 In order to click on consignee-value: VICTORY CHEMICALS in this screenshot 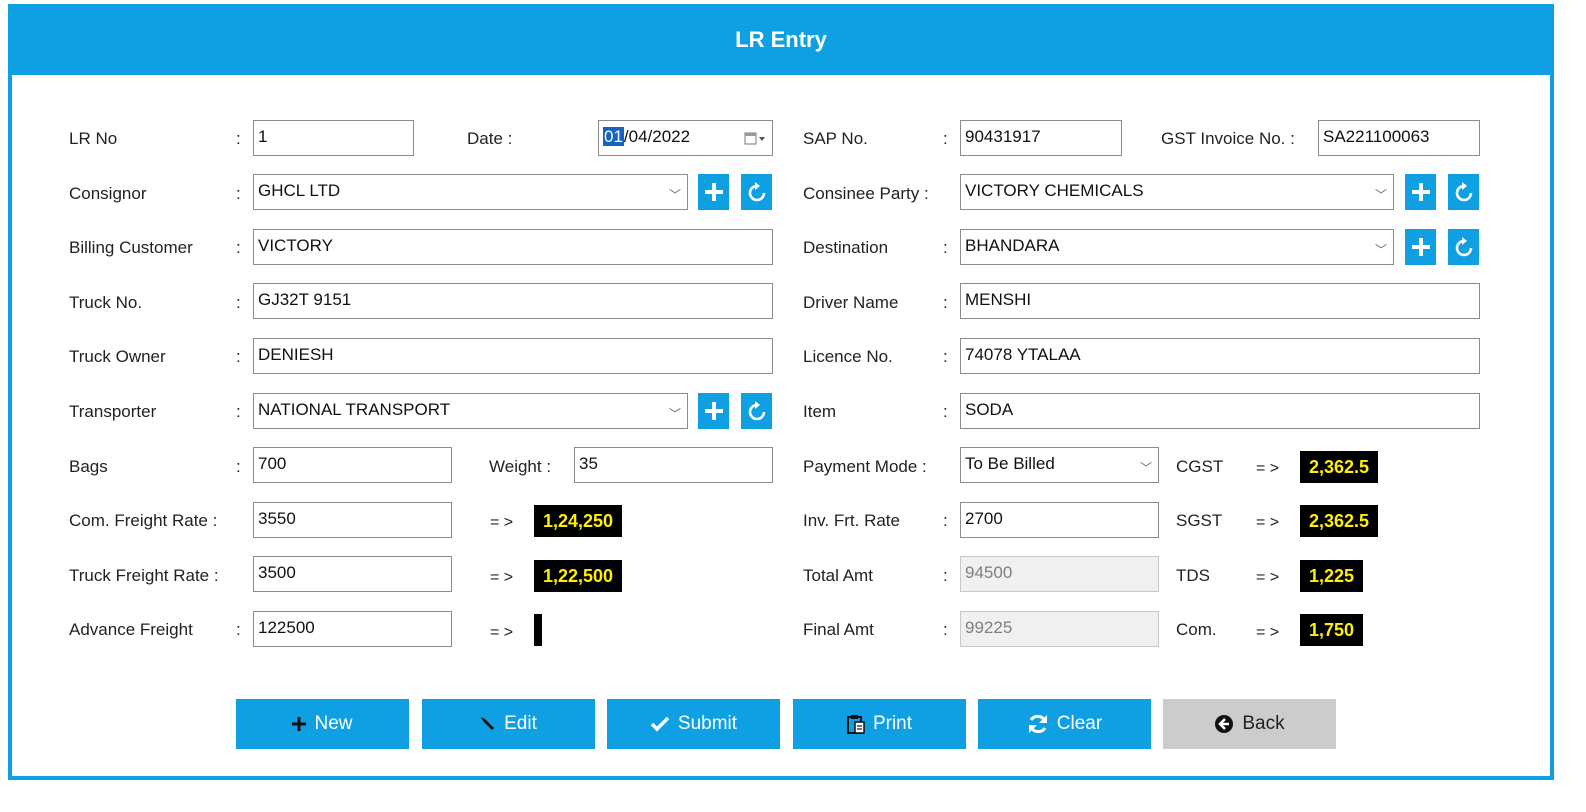, I will do `click(1054, 190)`.